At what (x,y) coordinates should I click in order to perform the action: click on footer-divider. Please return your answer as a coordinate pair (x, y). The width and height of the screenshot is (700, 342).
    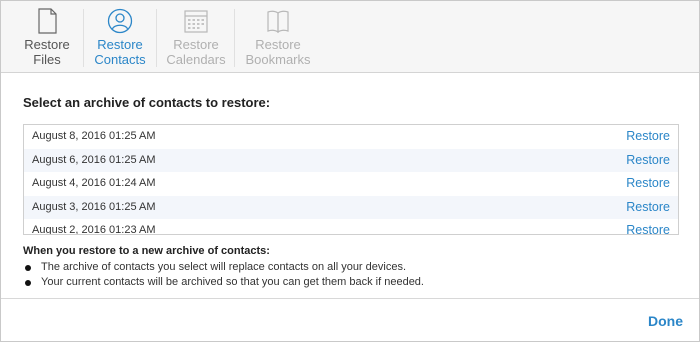
    Looking at the image, I should click on (350, 298).